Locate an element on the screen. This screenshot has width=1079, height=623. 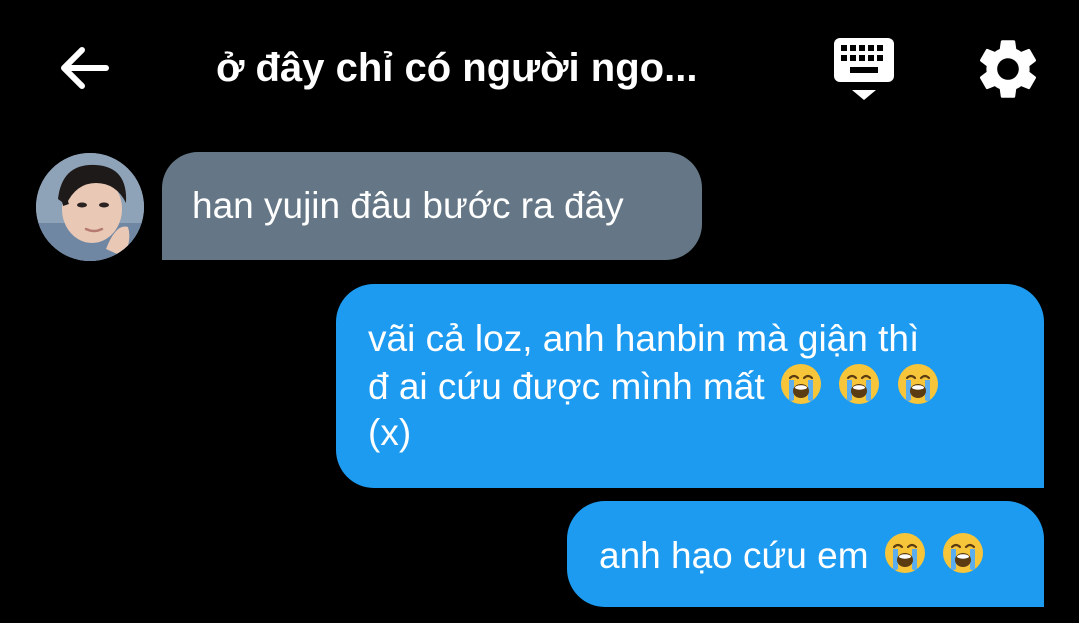
keyboard-toggle-button is located at coordinates (864, 69).